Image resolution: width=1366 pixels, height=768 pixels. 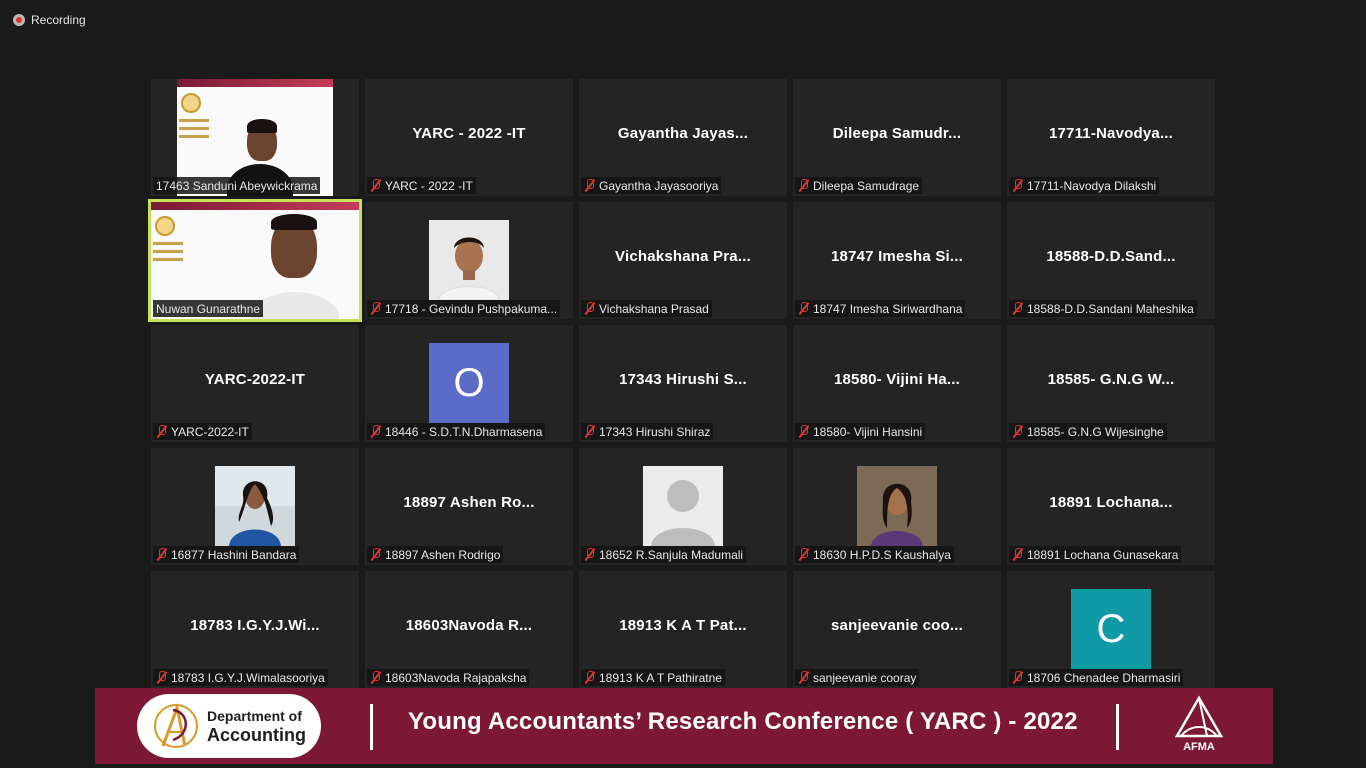 I want to click on participant-tile: 18913 K A T Pat... 18913 K A T Pathiratne, so click(x=683, y=629).